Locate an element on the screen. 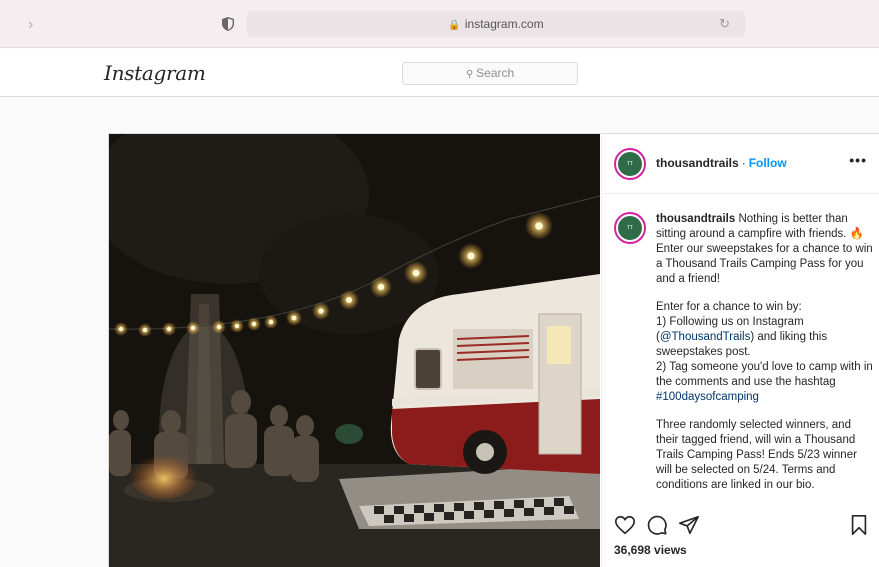 This screenshot has width=879, height=567. url-display: 🔒 instagram.com is located at coordinates (496, 24).